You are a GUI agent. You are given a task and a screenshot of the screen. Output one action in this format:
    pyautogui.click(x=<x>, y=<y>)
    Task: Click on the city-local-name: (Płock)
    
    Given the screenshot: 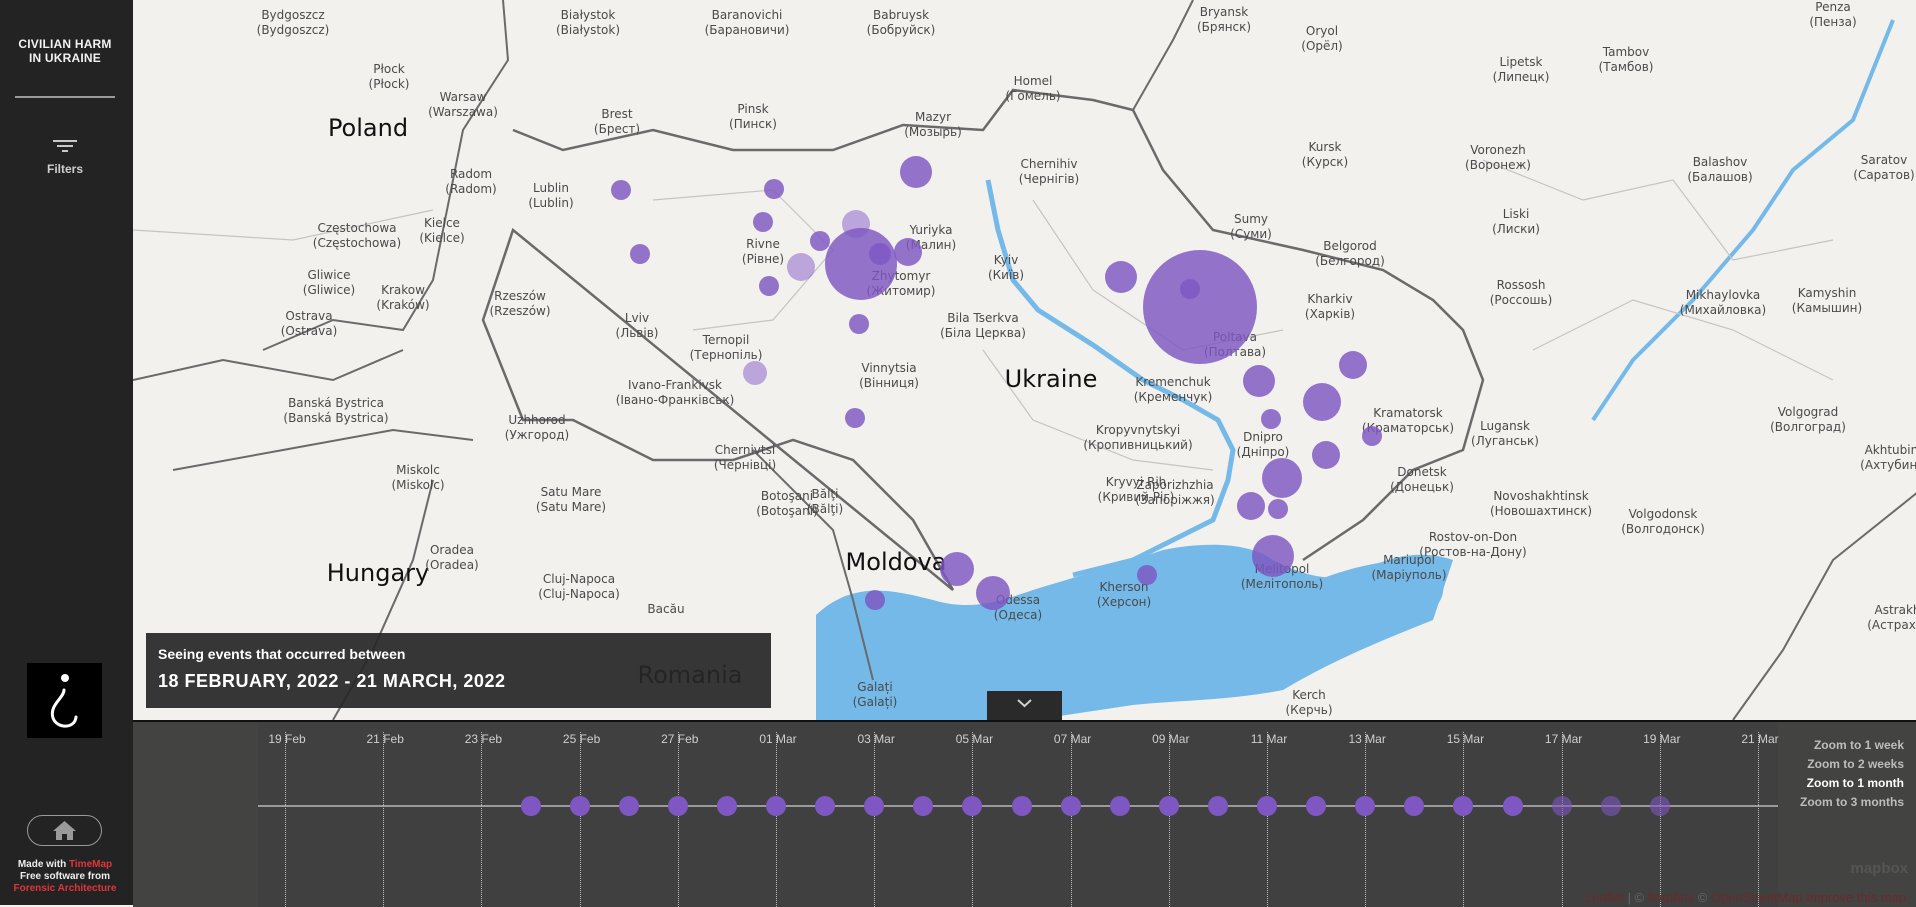 What is the action you would take?
    pyautogui.click(x=389, y=84)
    